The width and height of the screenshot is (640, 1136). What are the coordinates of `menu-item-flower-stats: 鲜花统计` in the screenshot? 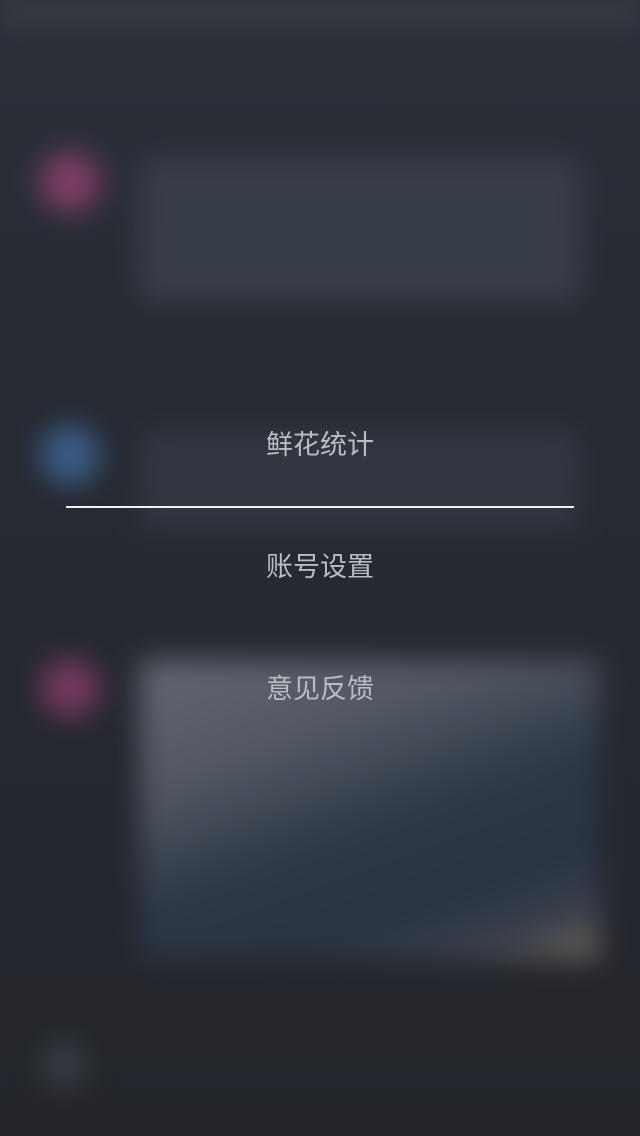 It's located at (320, 446).